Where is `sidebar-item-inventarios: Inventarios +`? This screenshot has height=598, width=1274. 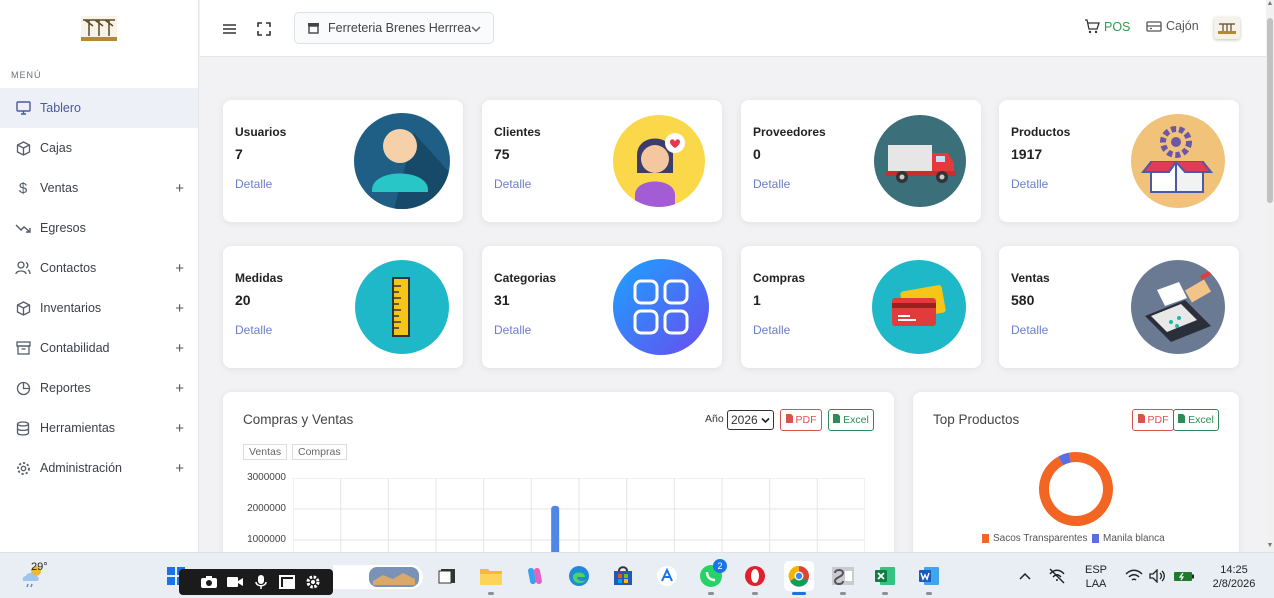
sidebar-item-inventarios: Inventarios + is located at coordinates (99, 308).